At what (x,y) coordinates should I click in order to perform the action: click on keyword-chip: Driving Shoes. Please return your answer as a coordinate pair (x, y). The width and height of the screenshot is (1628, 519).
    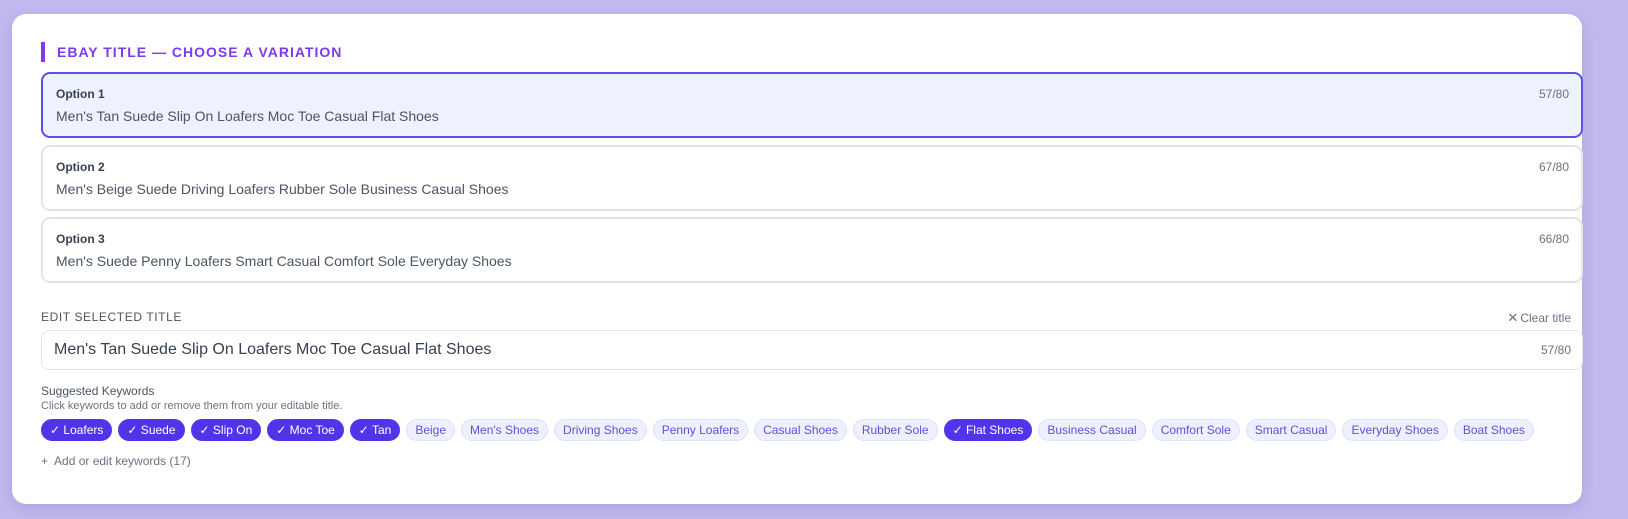
    Looking at the image, I should click on (600, 430).